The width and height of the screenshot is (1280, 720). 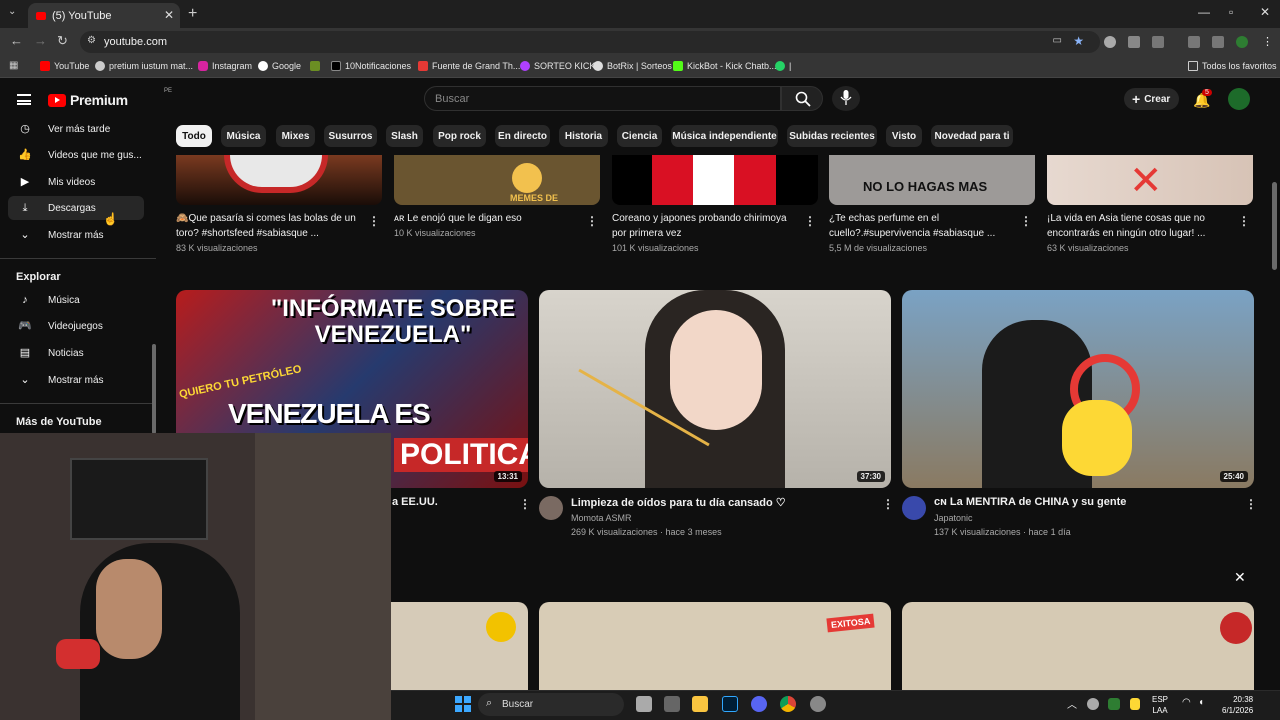 I want to click on sidebar-scrollbar, so click(x=154, y=389).